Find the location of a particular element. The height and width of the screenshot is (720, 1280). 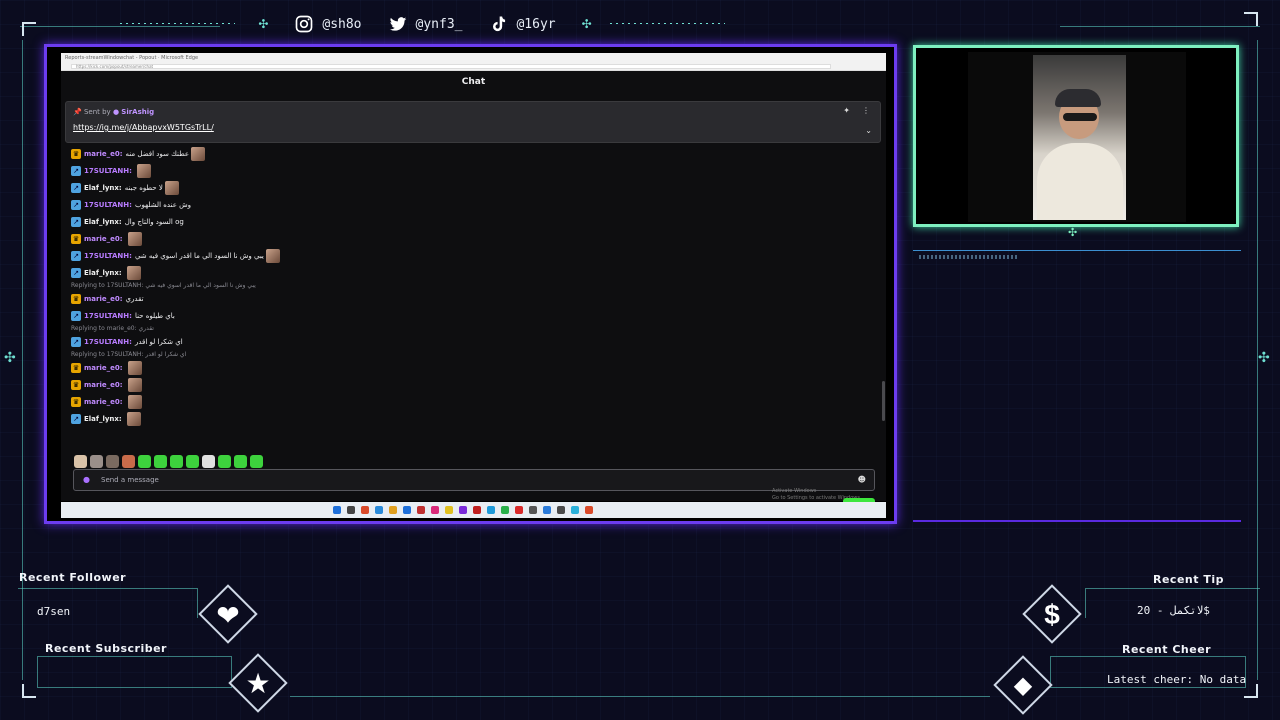

pinned-link: https://ig.me/j/AbbapvxW5TGsTrLL/ is located at coordinates (143, 127).